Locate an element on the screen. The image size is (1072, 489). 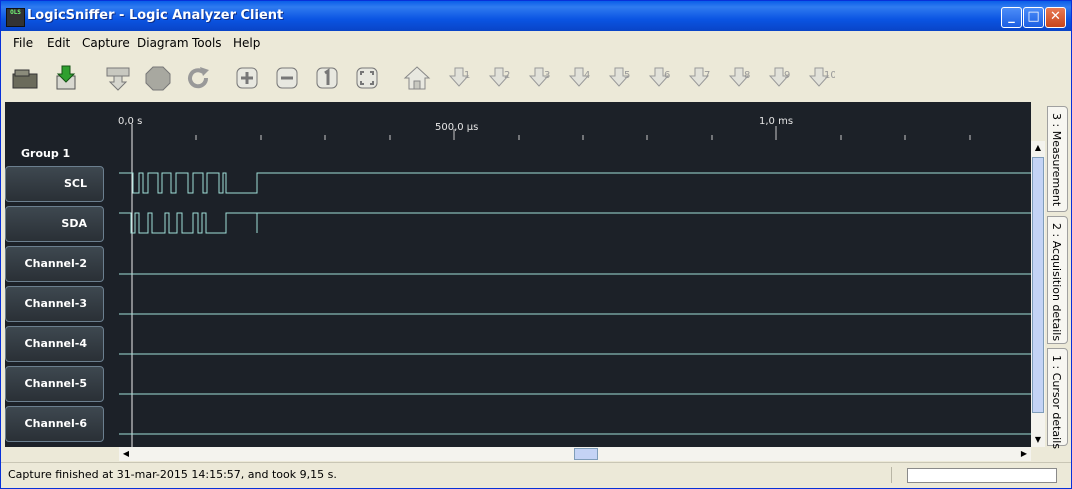
tab-measurement-label: 3 : Measurement is located at coordinates (1056, 160).